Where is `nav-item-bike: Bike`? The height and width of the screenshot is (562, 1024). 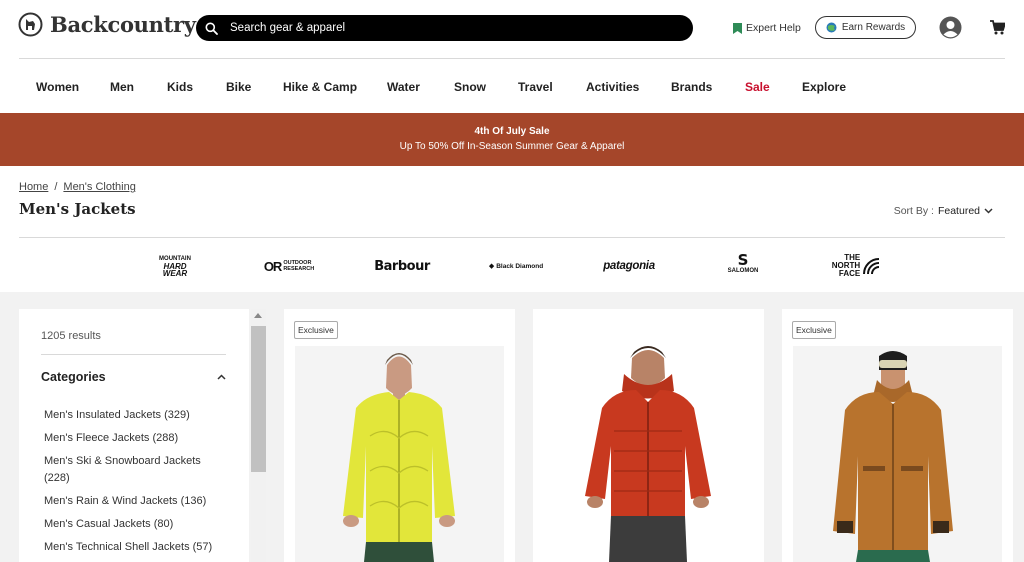
nav-item-bike: Bike is located at coordinates (238, 87).